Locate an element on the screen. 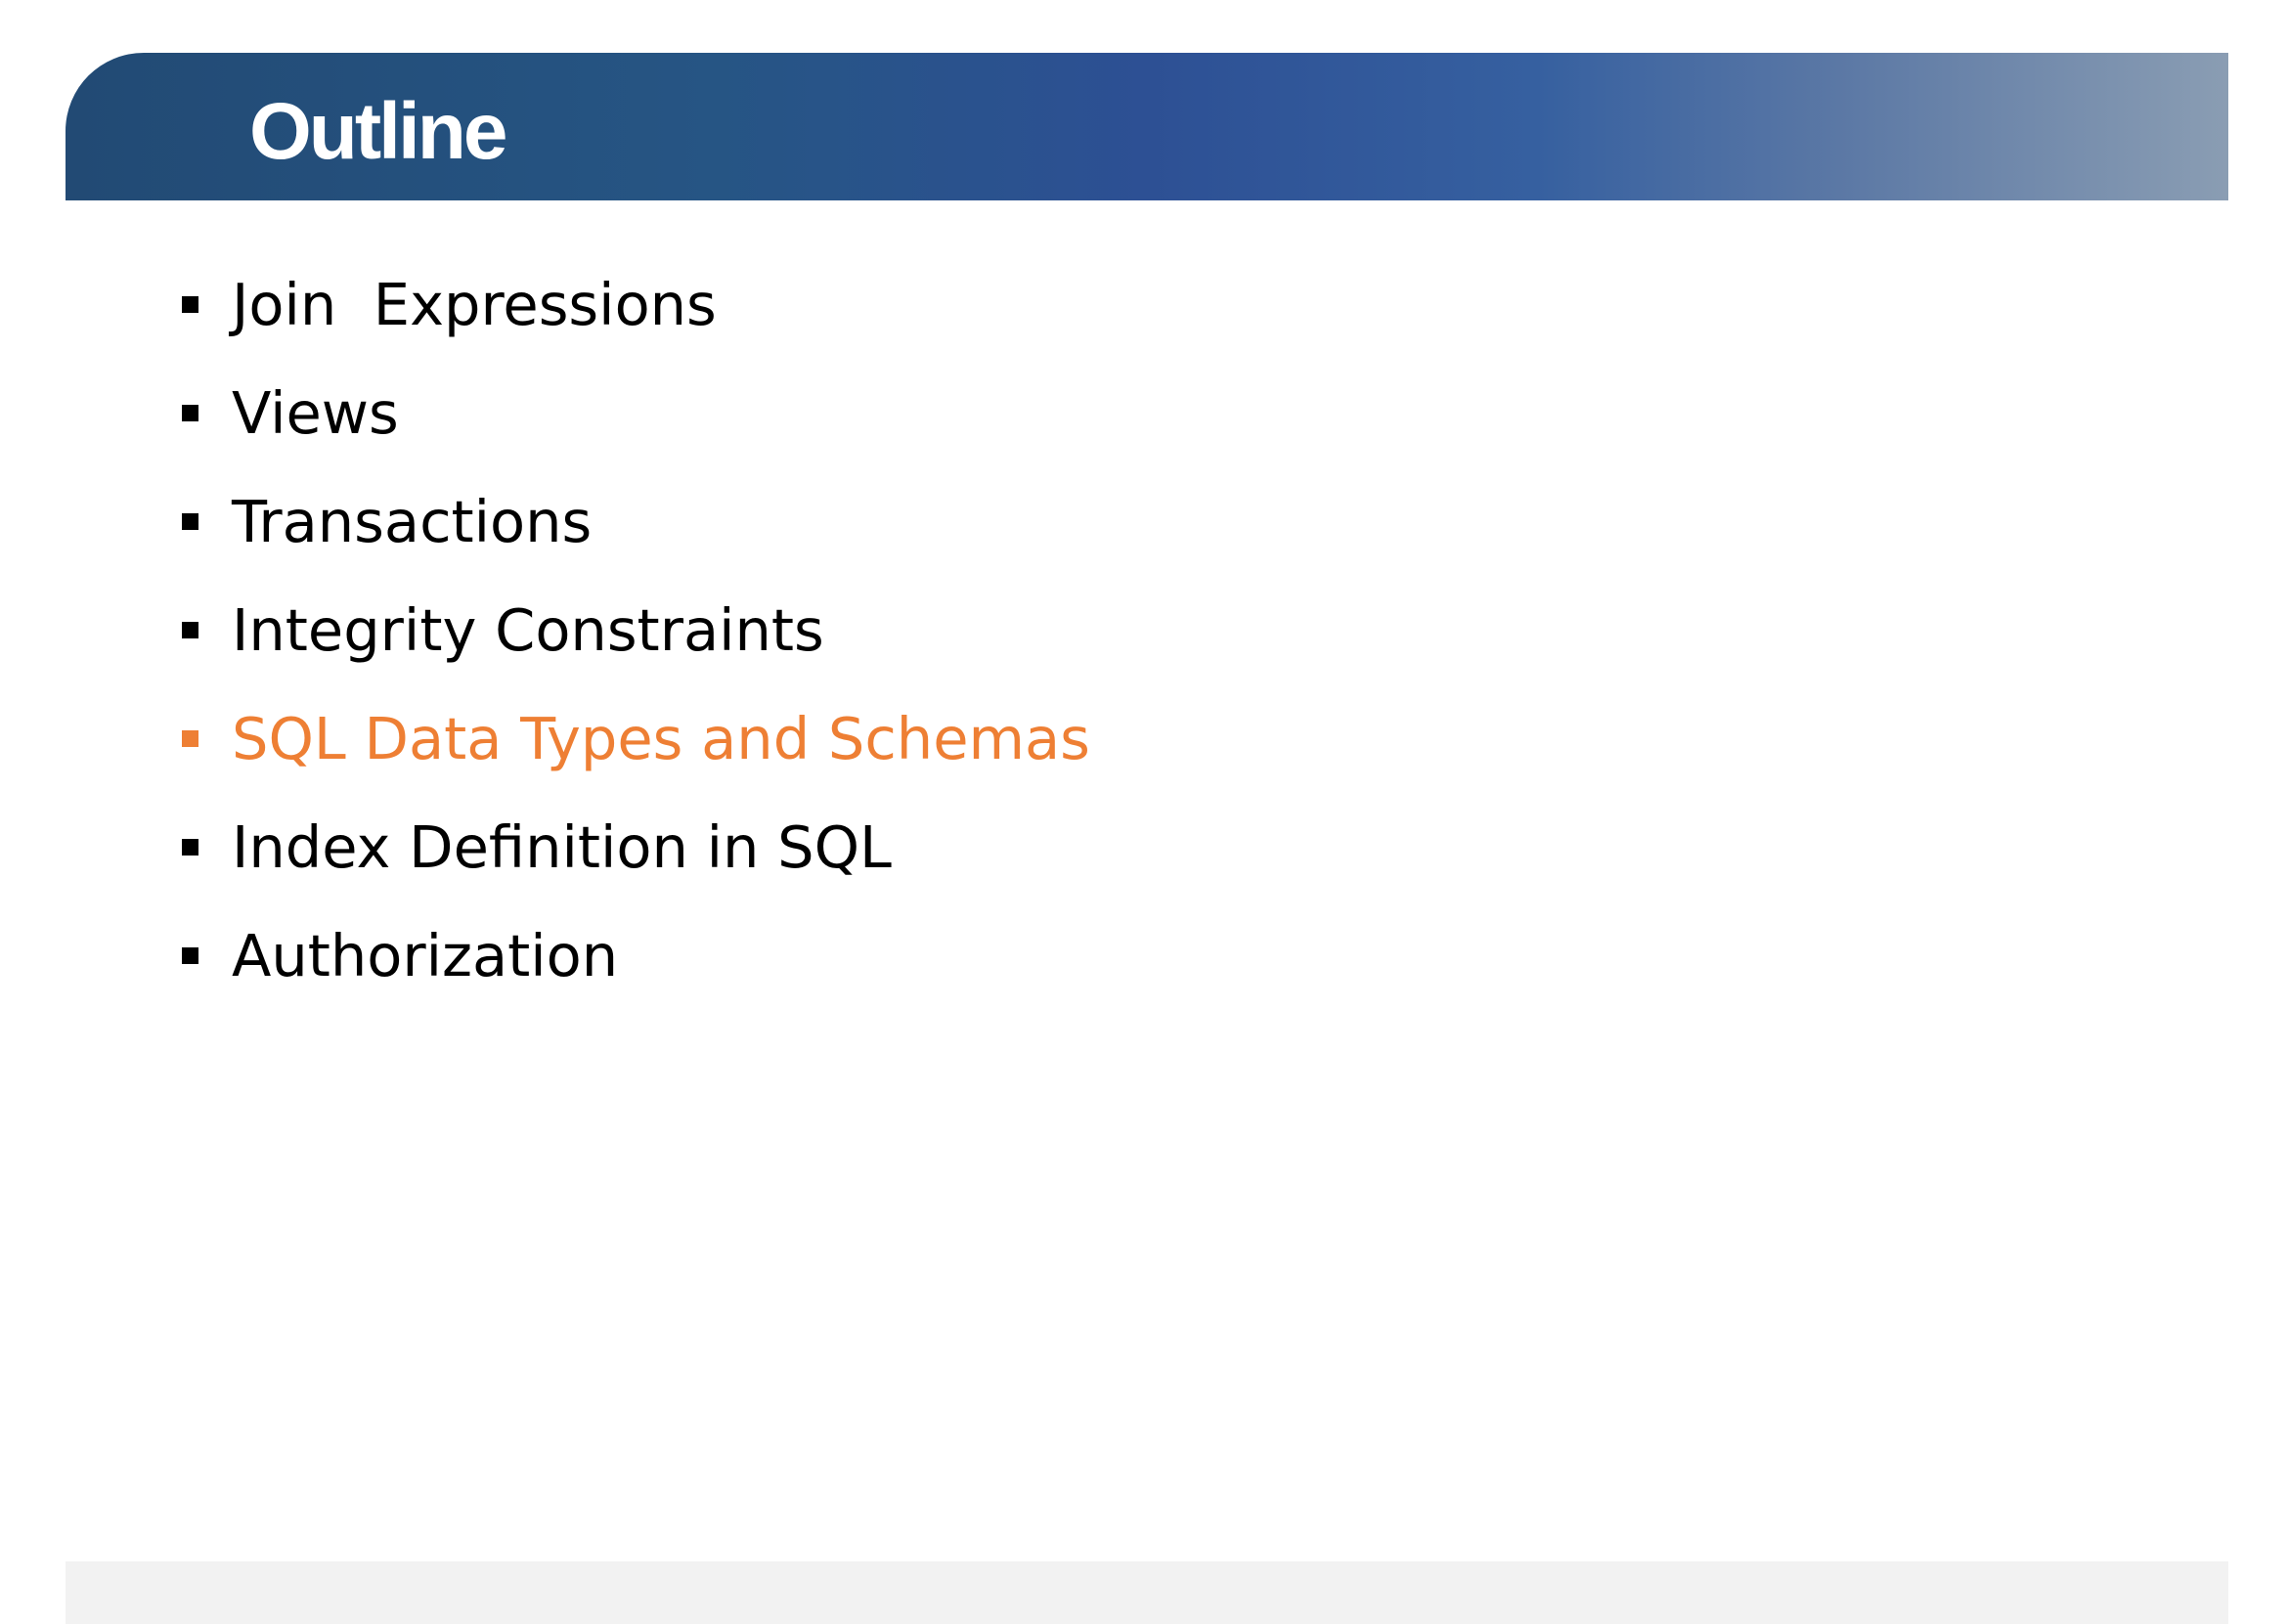 Image resolution: width=2287 pixels, height=1624 pixels. outline-item-label: Join Expressions is located at coordinates (474, 304).